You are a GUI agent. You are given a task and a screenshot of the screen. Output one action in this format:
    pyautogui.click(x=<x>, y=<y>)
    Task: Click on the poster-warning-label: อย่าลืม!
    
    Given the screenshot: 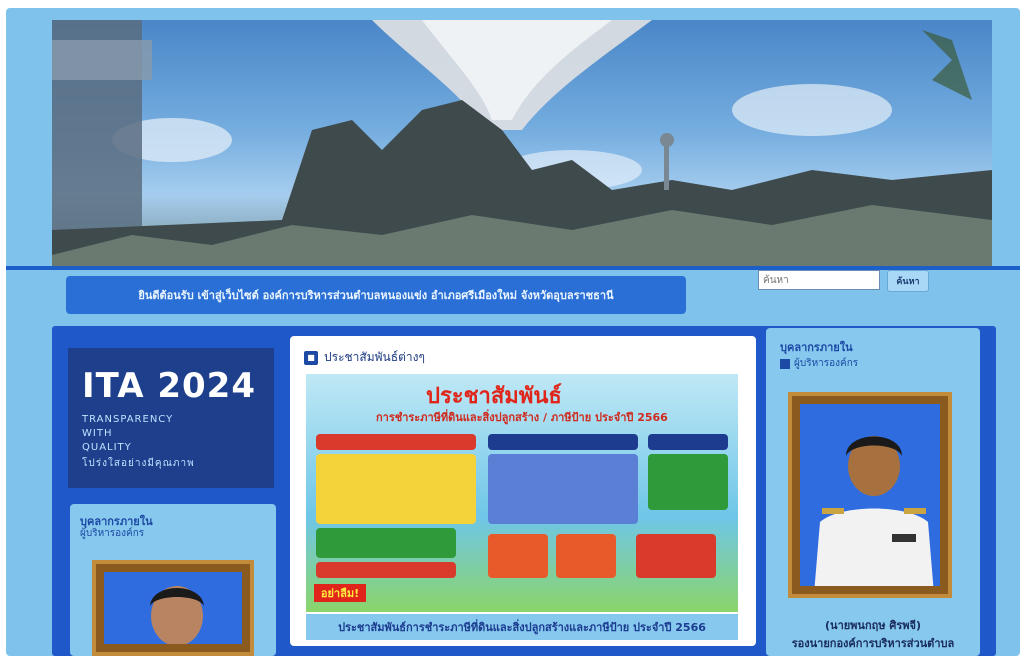 What is the action you would take?
    pyautogui.click(x=340, y=593)
    